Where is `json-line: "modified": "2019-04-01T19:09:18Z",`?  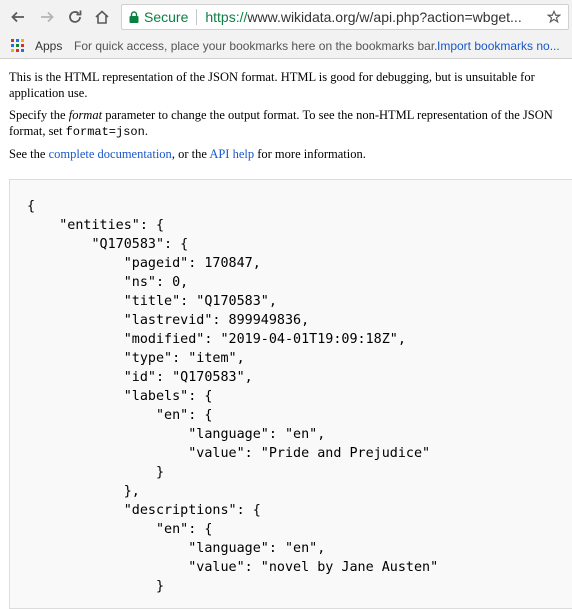
json-line: "modified": "2019-04-01T19:09:18Z", is located at coordinates (216, 339).